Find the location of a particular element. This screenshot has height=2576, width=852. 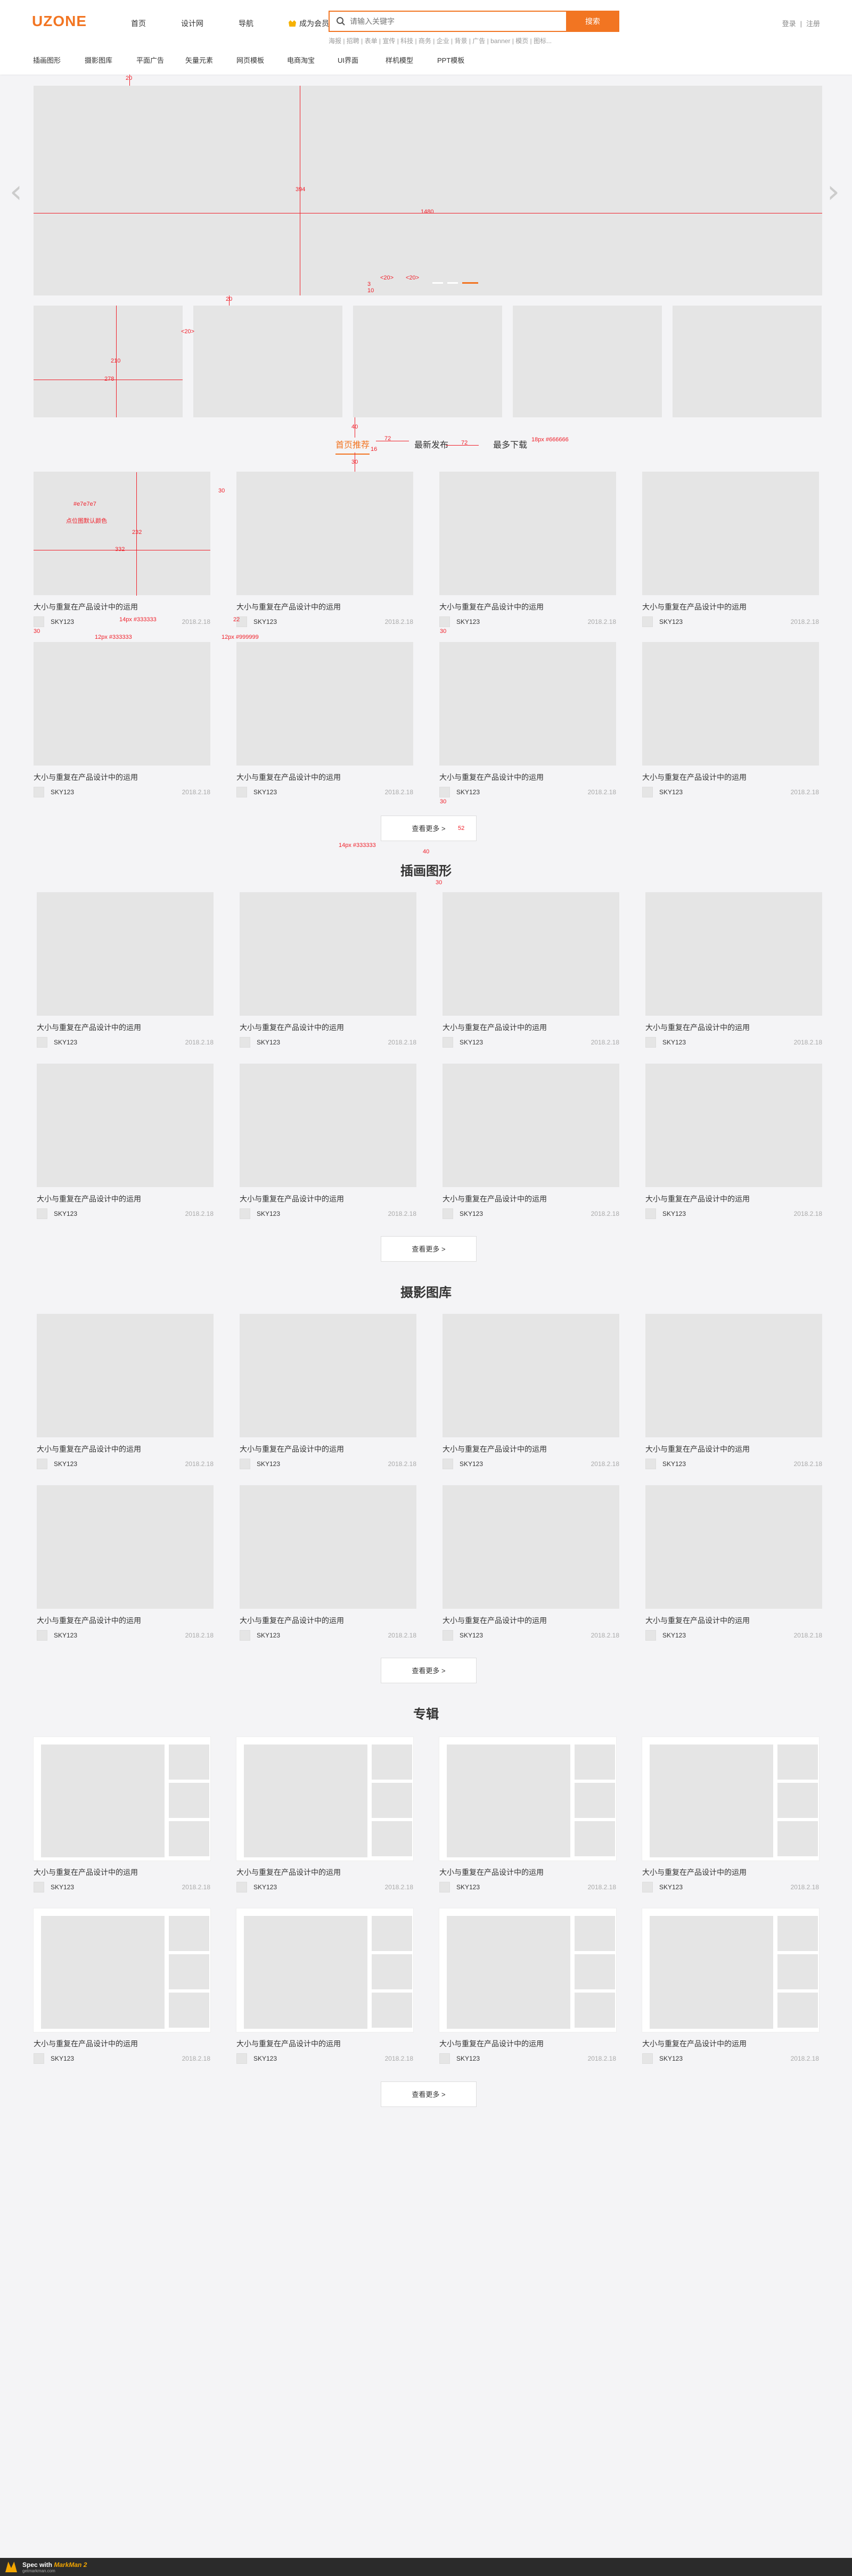

category-mockup: 样机模型 is located at coordinates (411, 60).